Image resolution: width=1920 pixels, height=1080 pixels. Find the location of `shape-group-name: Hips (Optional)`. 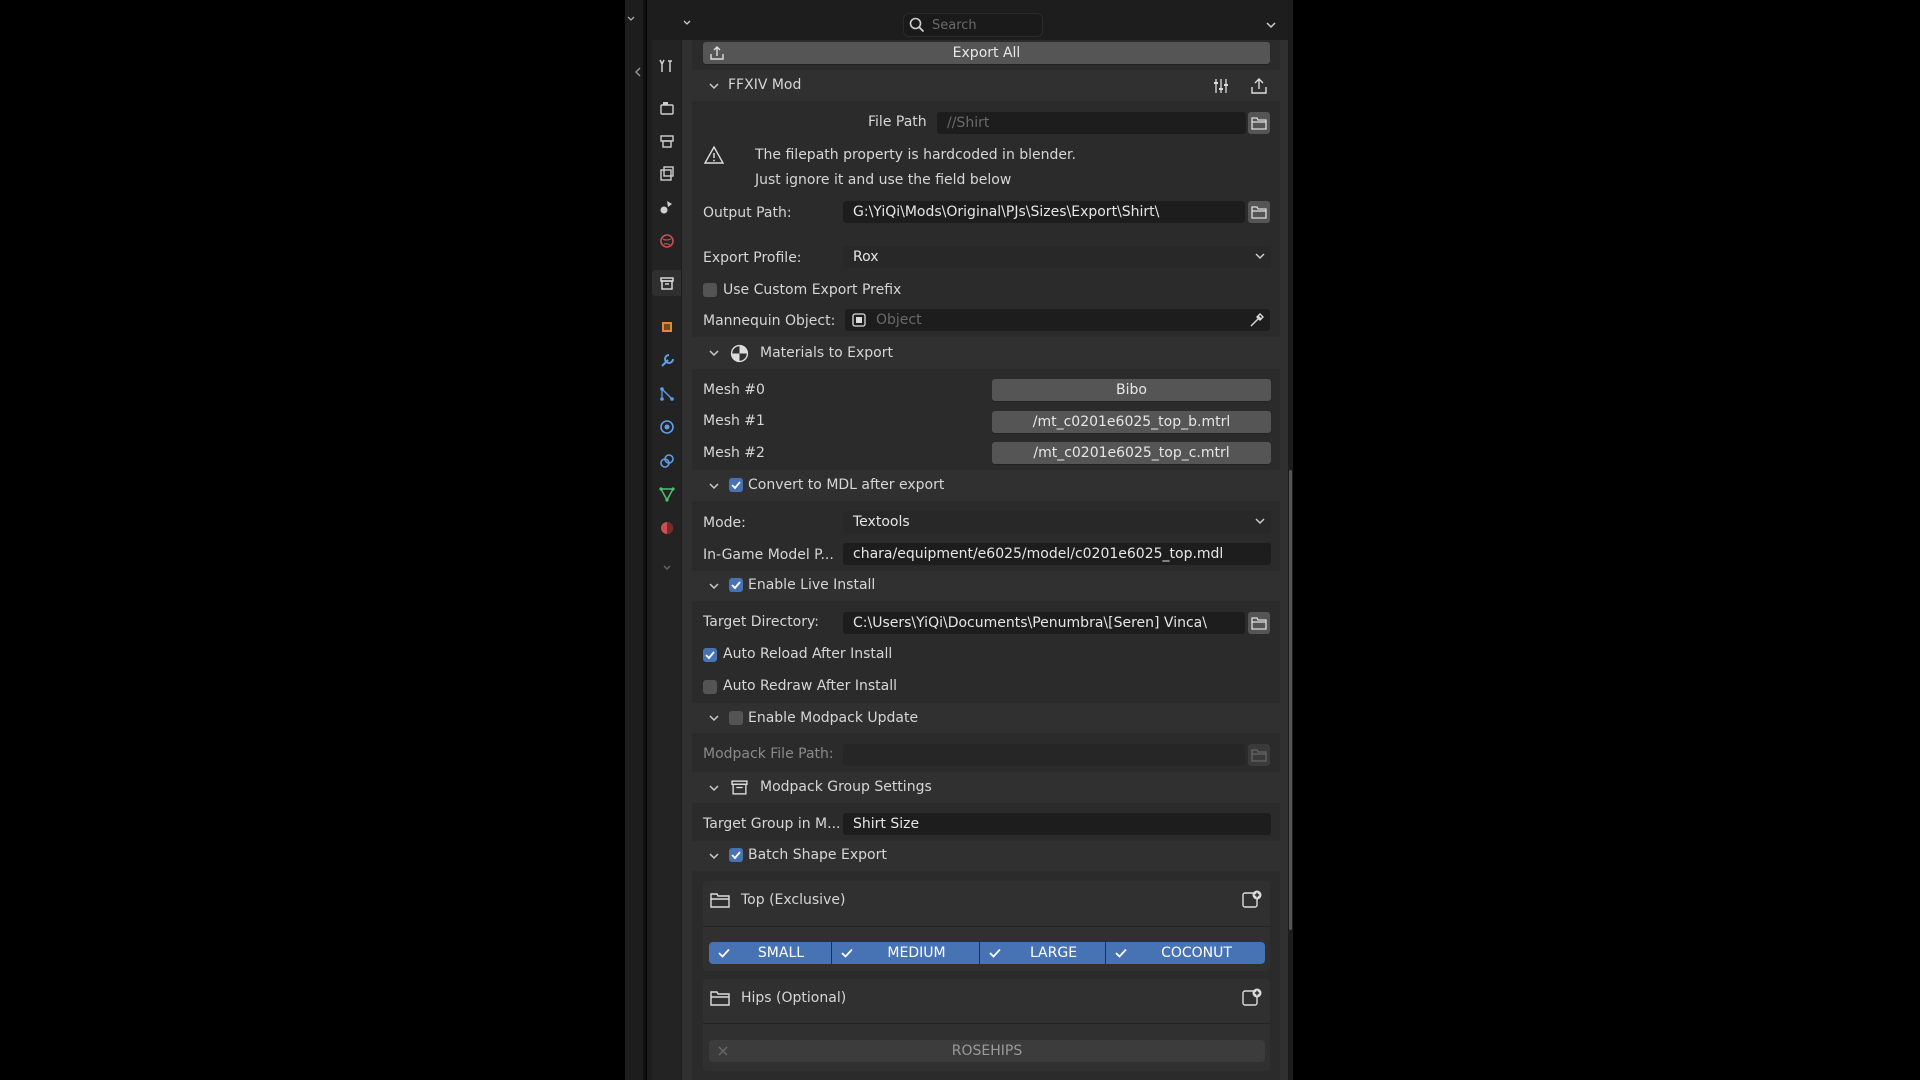

shape-group-name: Hips (Optional) is located at coordinates (794, 998).